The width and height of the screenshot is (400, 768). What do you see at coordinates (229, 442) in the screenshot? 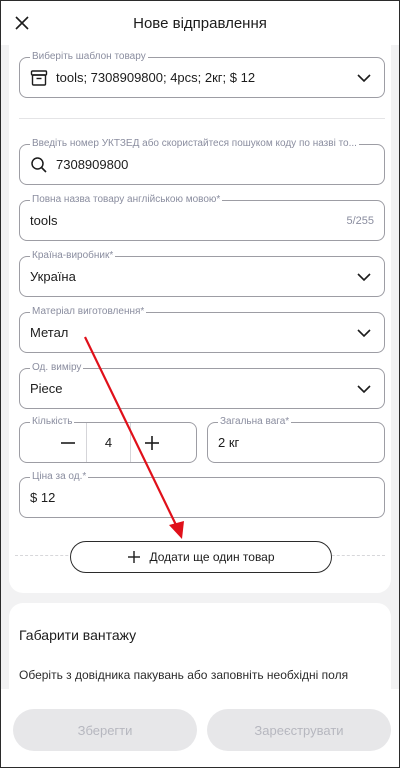
I see `weight-value: 2 кг` at bounding box center [229, 442].